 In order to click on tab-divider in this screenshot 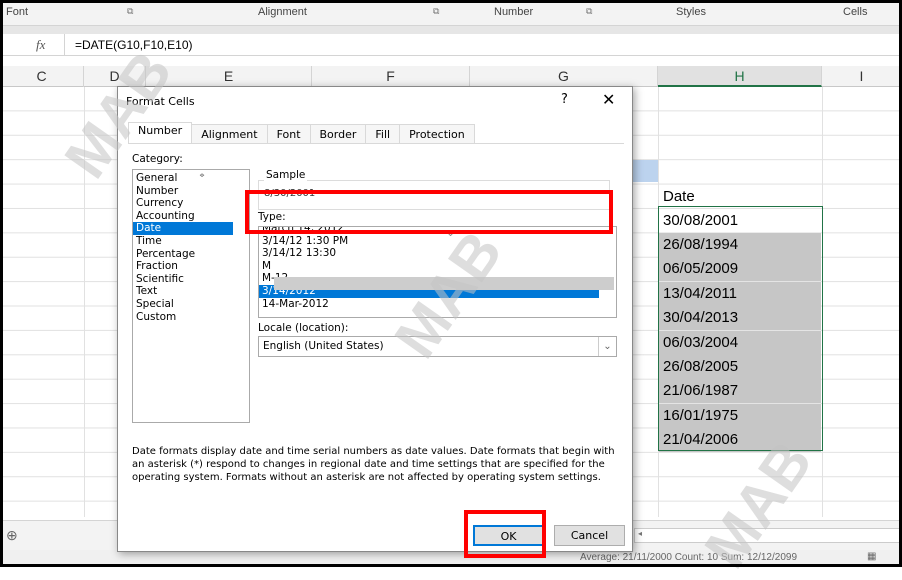, I will do `click(376, 143)`.